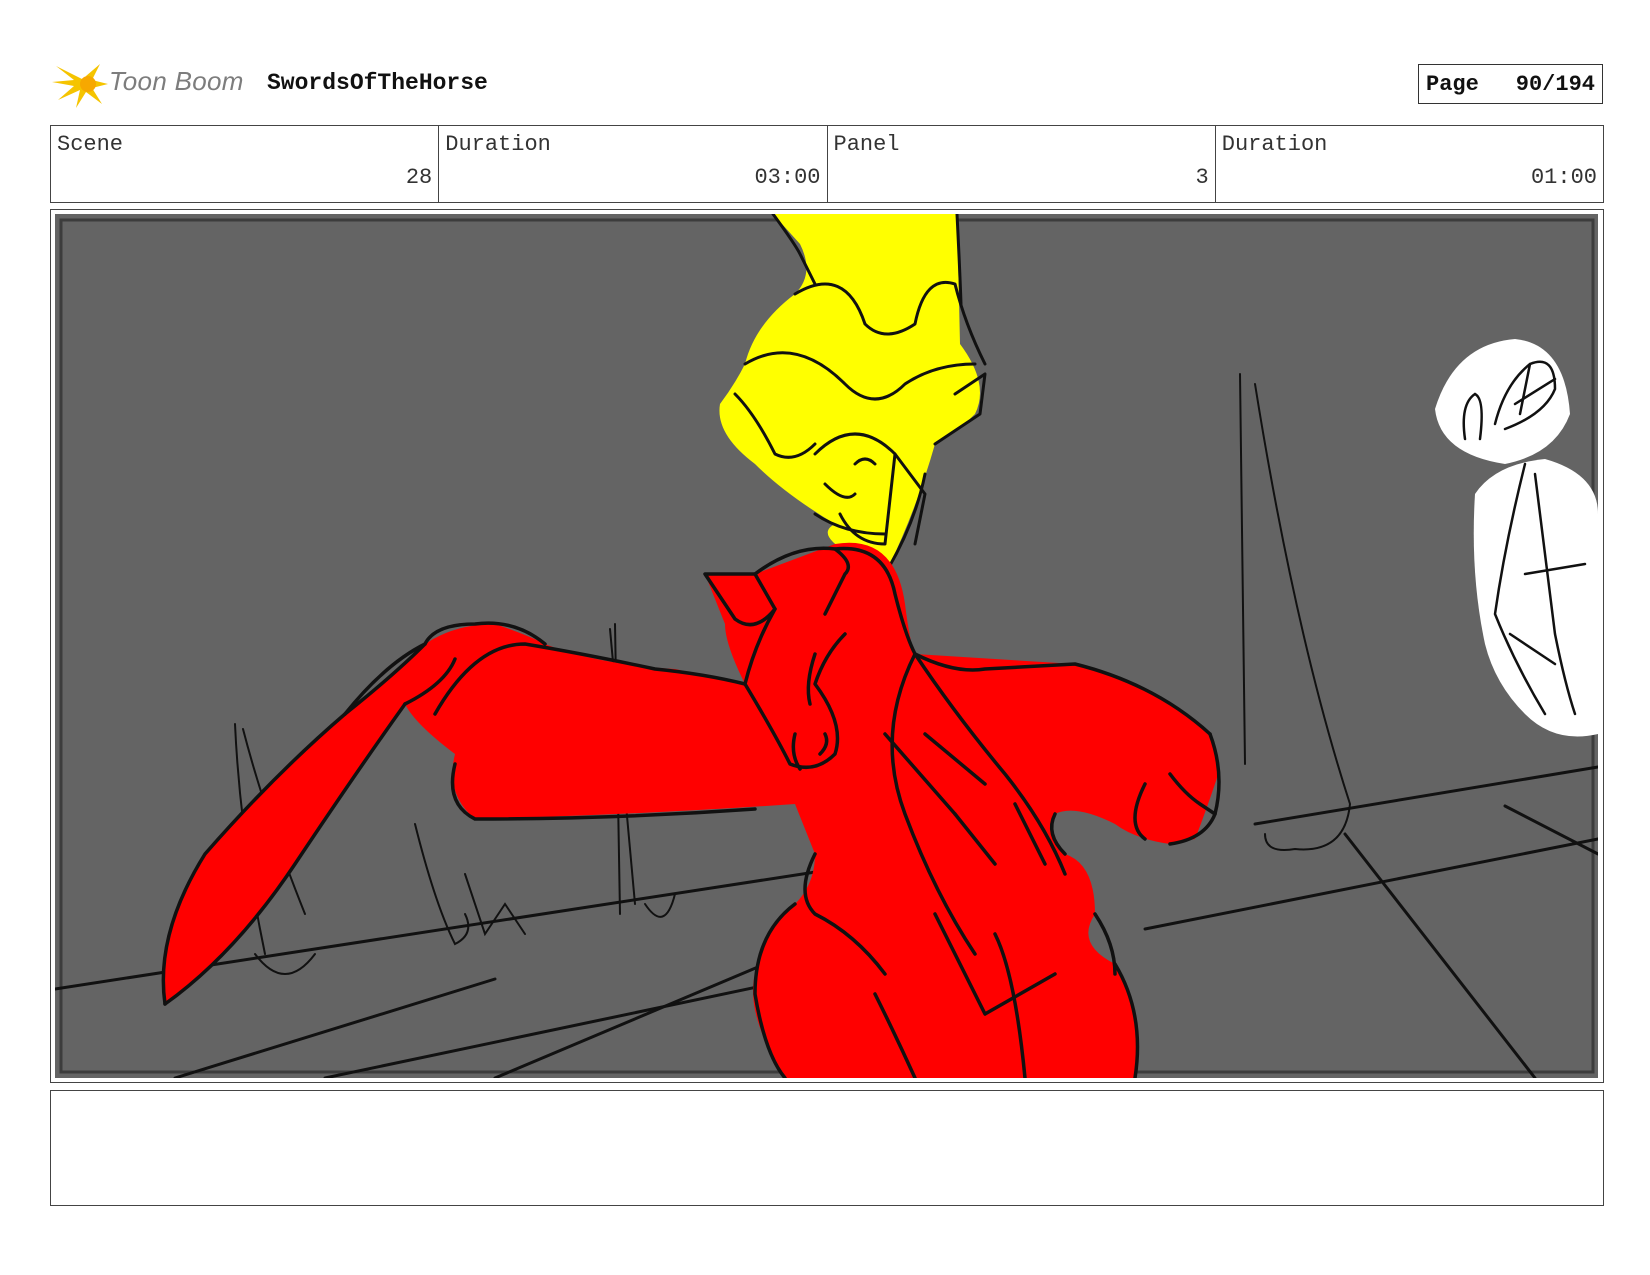  Describe the element at coordinates (1555, 84) in the screenshot. I see `page-number: 90/194` at that location.